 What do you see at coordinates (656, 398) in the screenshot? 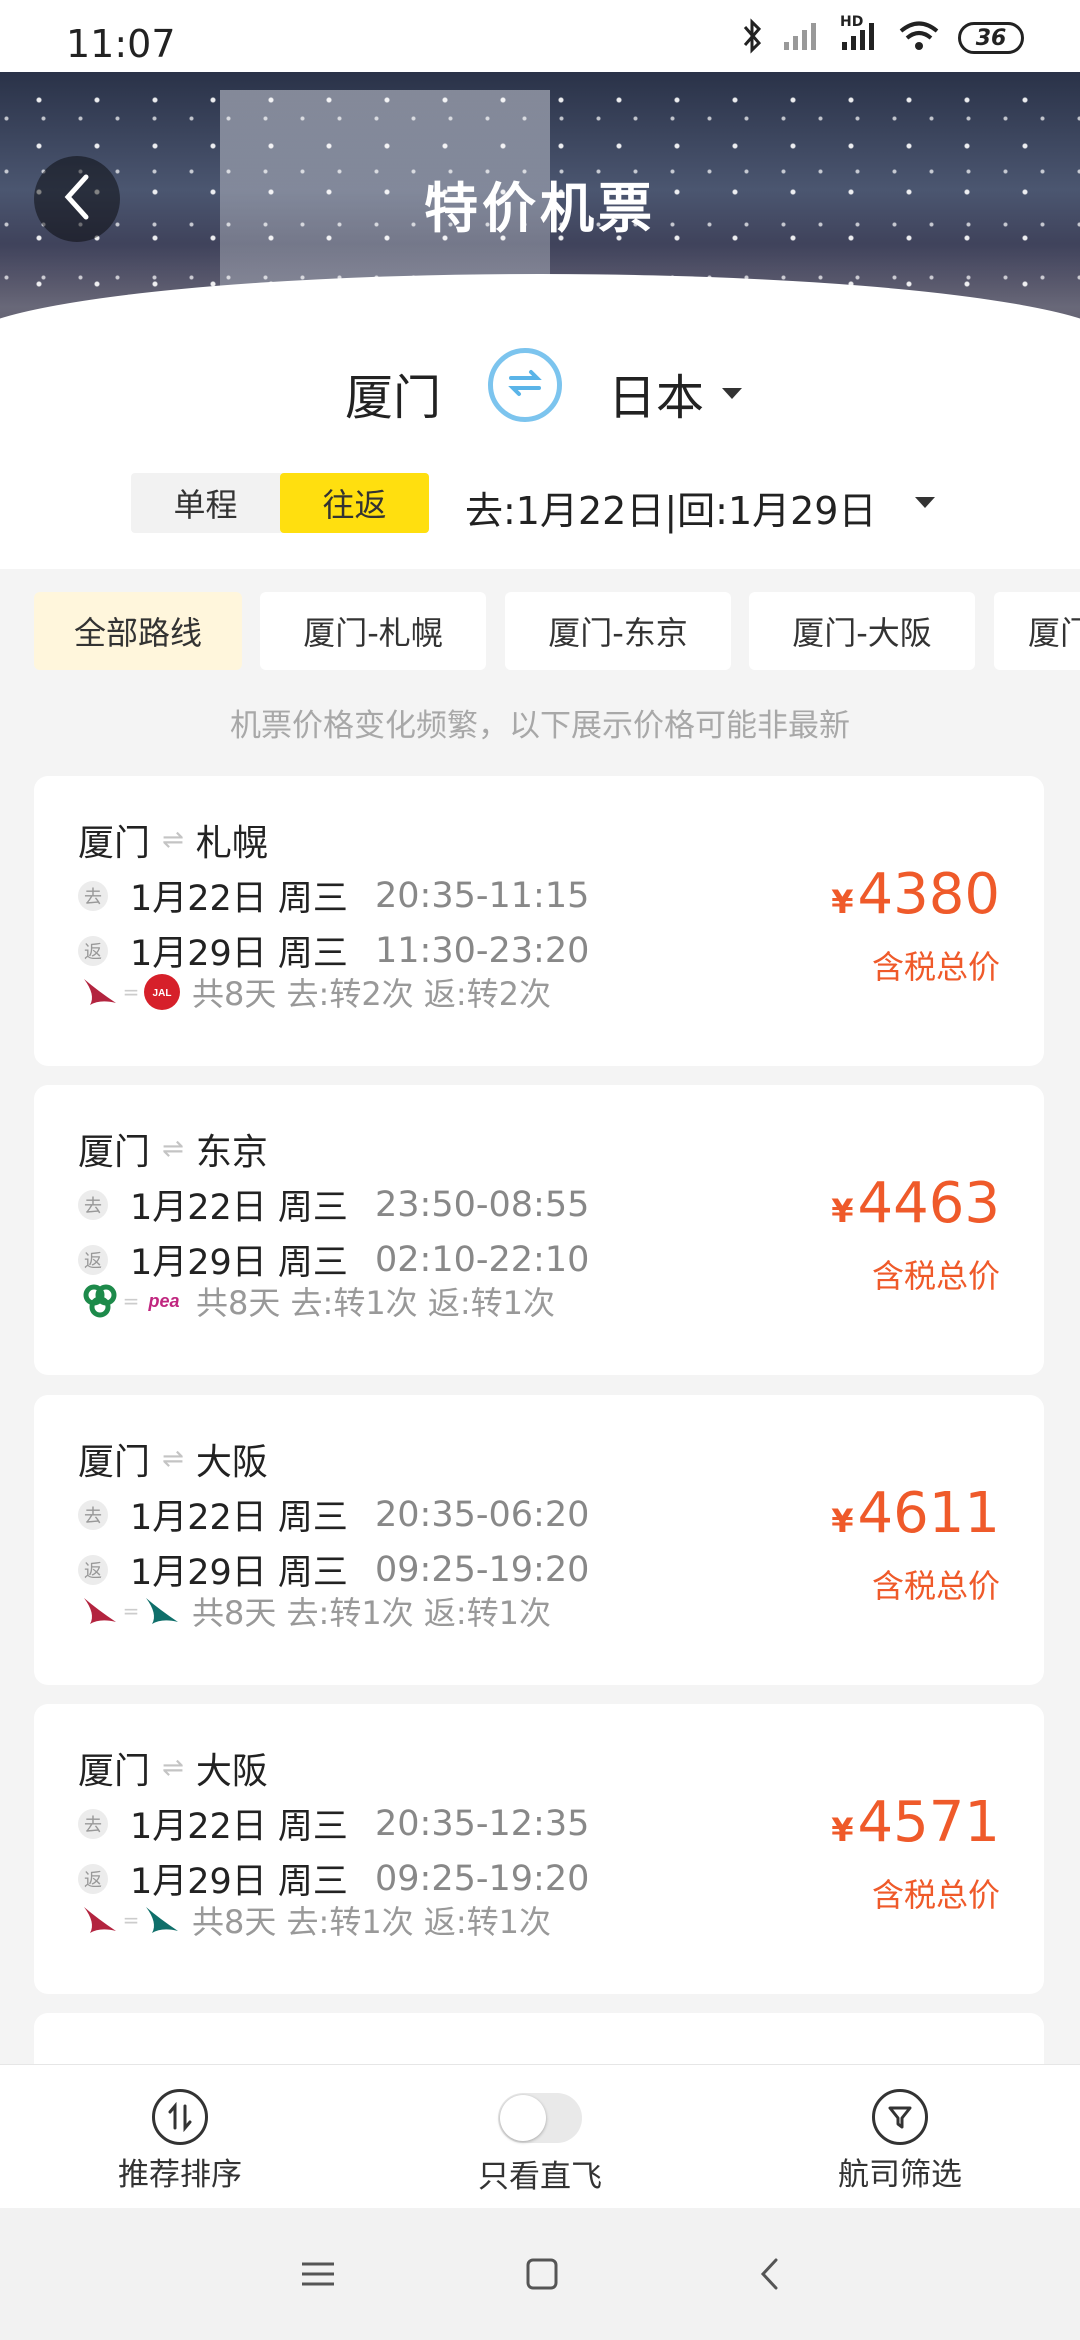
I see `to-city: 日本` at bounding box center [656, 398].